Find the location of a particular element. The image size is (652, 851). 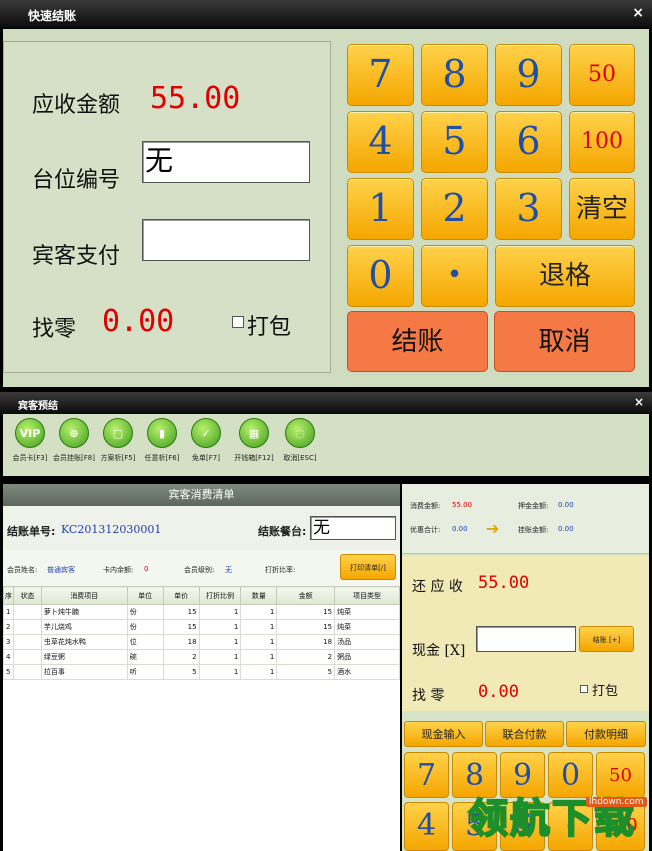

column-header: 序 is located at coordinates (8, 595).